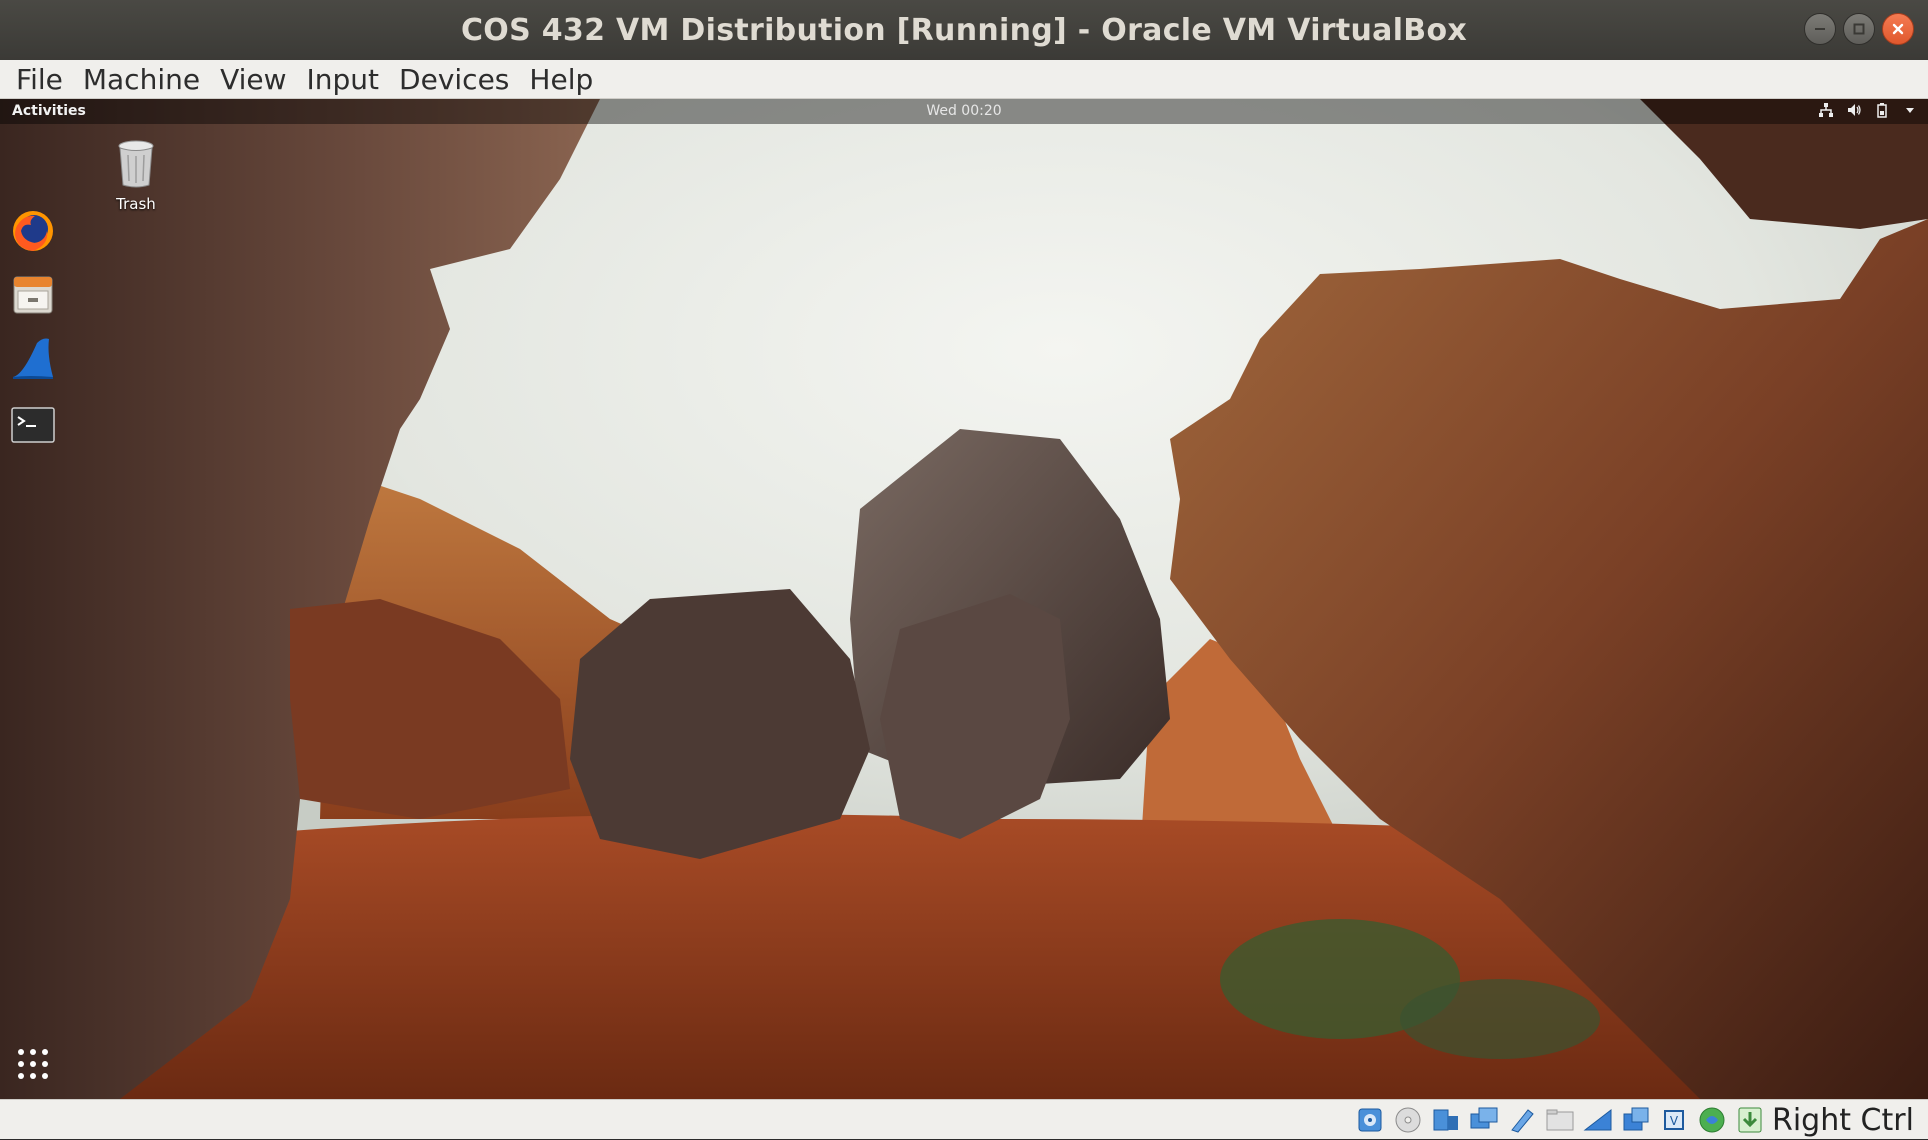 Image resolution: width=1928 pixels, height=1140 pixels. I want to click on cpu-indicator: V, so click(1674, 1120).